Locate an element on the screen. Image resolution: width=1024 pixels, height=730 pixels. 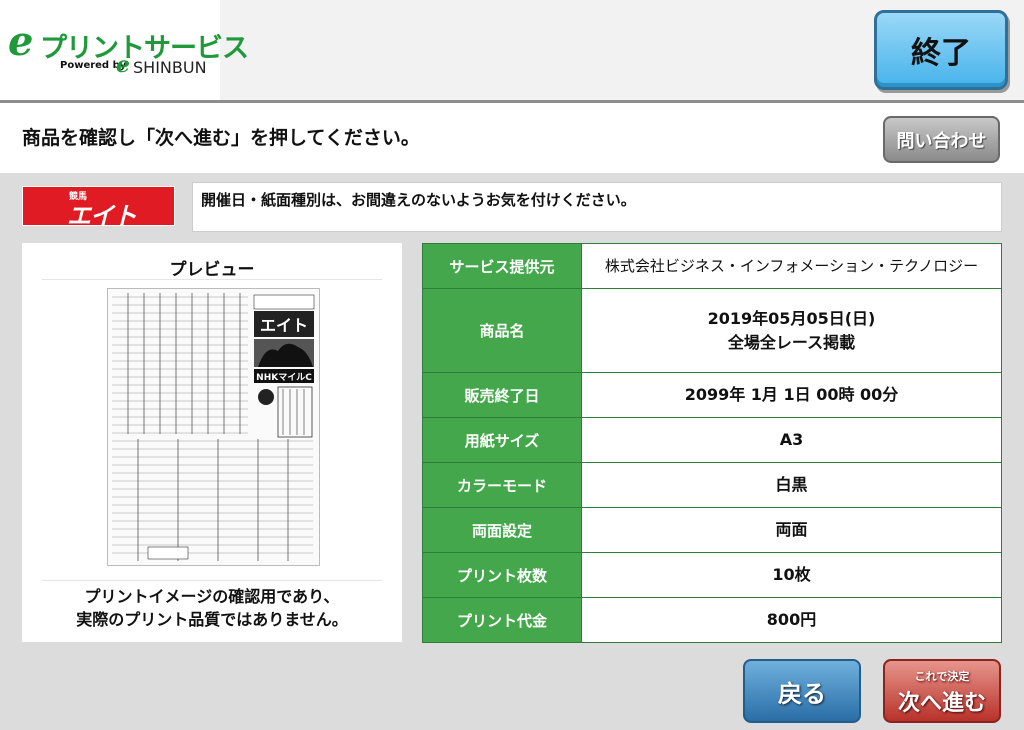
newspaper-preview-image: エイト NHKマイルC is located at coordinates (213, 427).